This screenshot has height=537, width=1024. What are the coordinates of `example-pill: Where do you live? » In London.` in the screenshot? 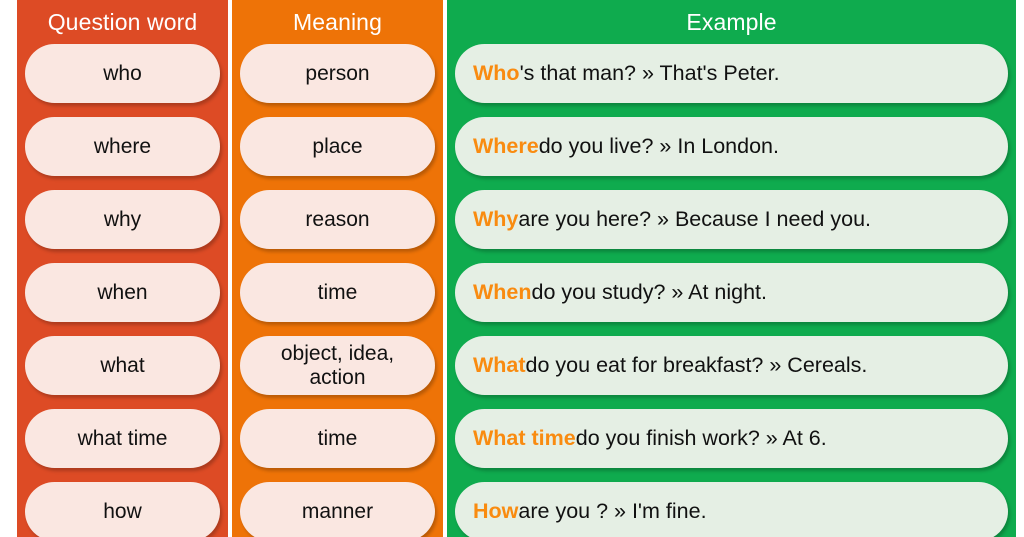 It's located at (731, 146).